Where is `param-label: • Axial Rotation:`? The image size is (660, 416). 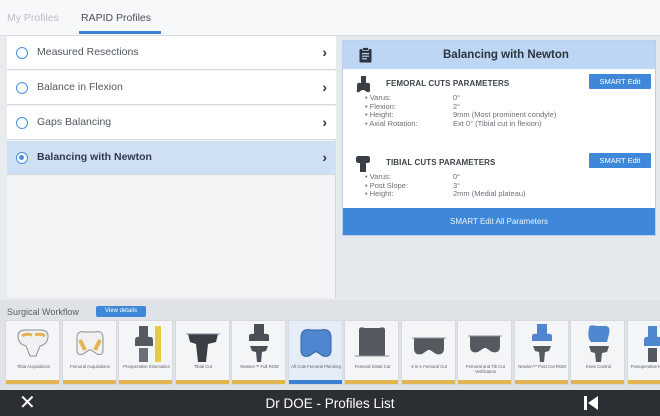 param-label: • Axial Rotation: is located at coordinates (391, 123).